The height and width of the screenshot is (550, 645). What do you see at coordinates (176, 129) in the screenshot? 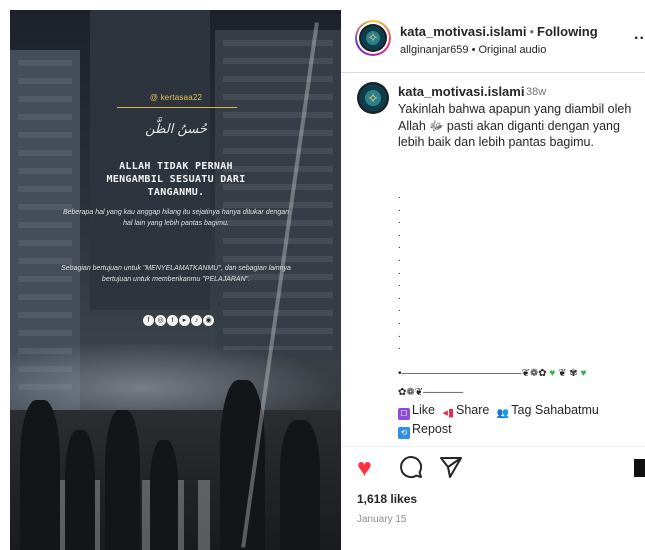
I see `arabic-calligraphy: حُسنُ الظَّن` at bounding box center [176, 129].